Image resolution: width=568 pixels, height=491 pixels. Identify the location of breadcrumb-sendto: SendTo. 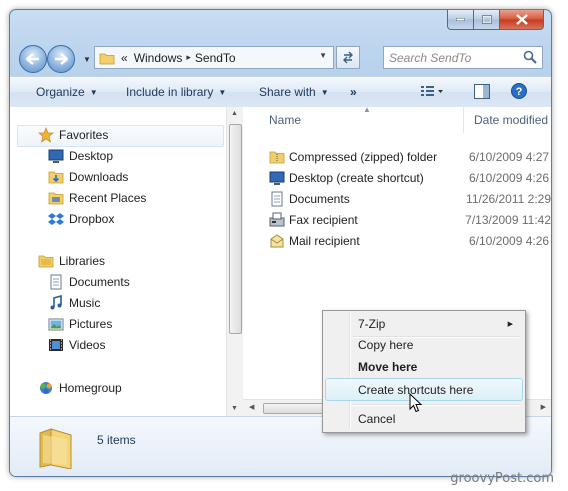
(215, 58).